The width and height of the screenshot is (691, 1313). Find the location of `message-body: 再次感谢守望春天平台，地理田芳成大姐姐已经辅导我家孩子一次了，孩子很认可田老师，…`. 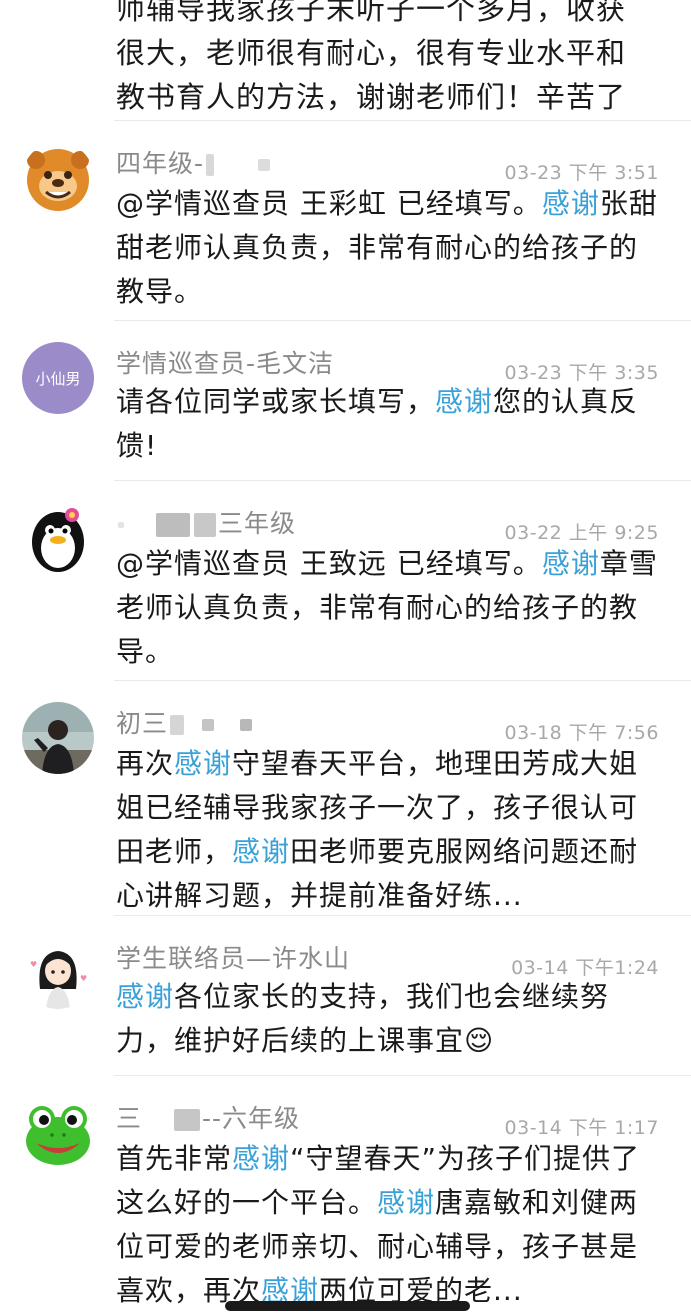

message-body: 再次感谢守望春天平台，地理田芳成大姐姐已经辅导我家孩子一次了，孩子很认可田老师，… is located at coordinates (377, 829).